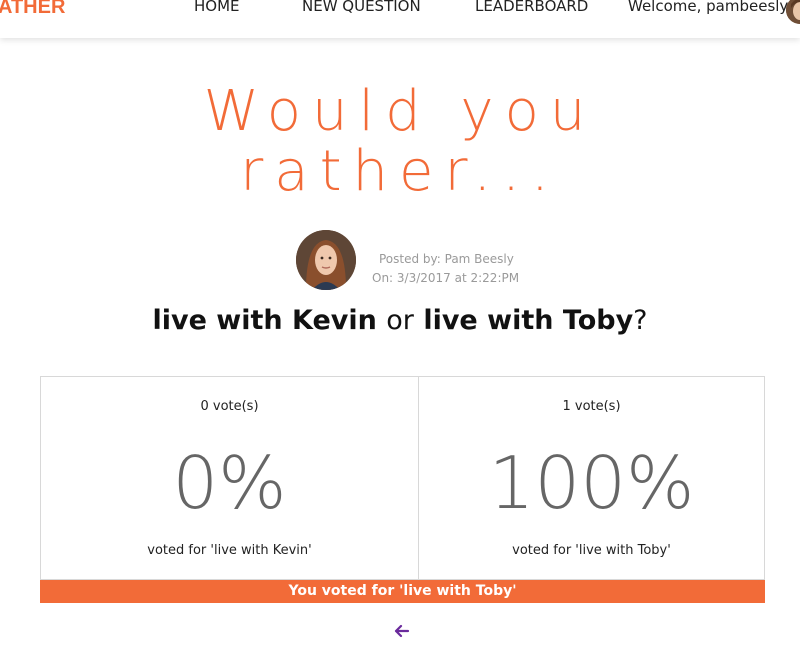  What do you see at coordinates (591, 406) in the screenshot?
I see `vote-count: 1 vote(s)` at bounding box center [591, 406].